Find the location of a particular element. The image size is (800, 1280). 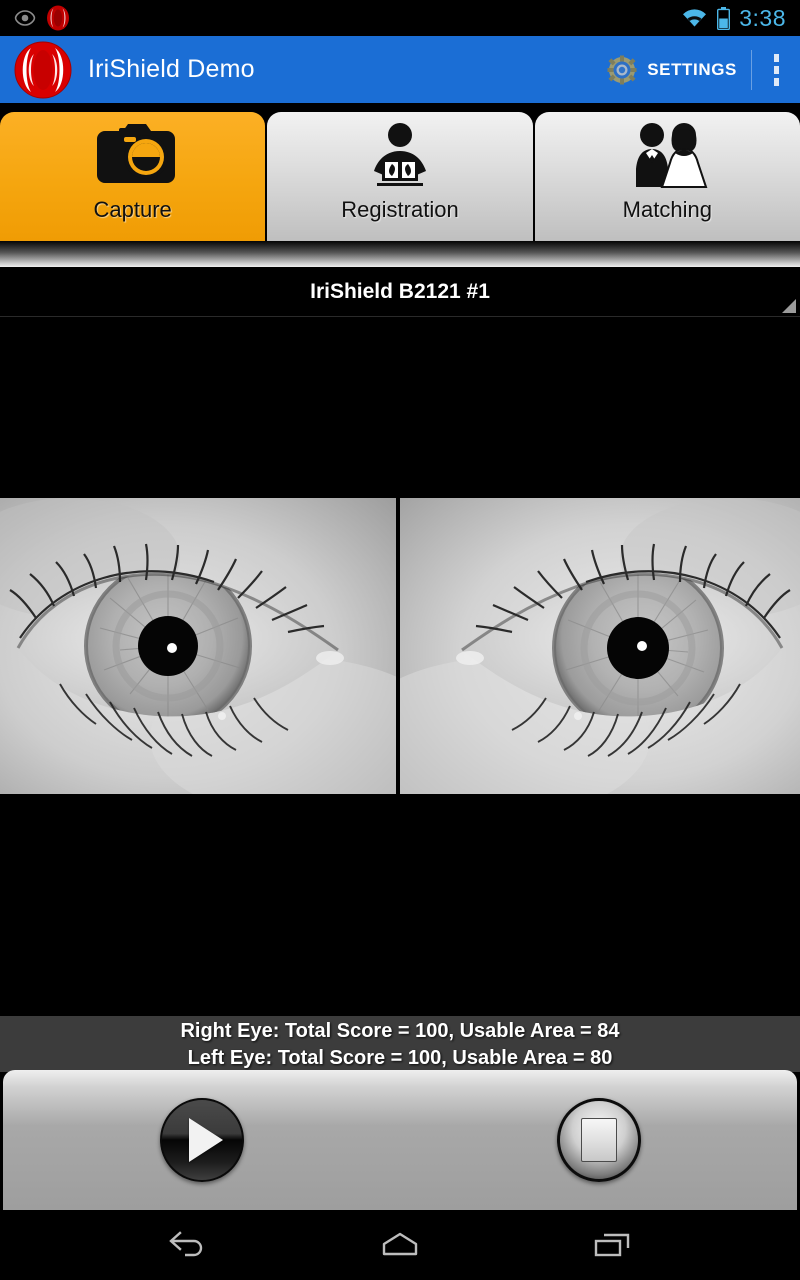

home-button is located at coordinates (400, 1245).